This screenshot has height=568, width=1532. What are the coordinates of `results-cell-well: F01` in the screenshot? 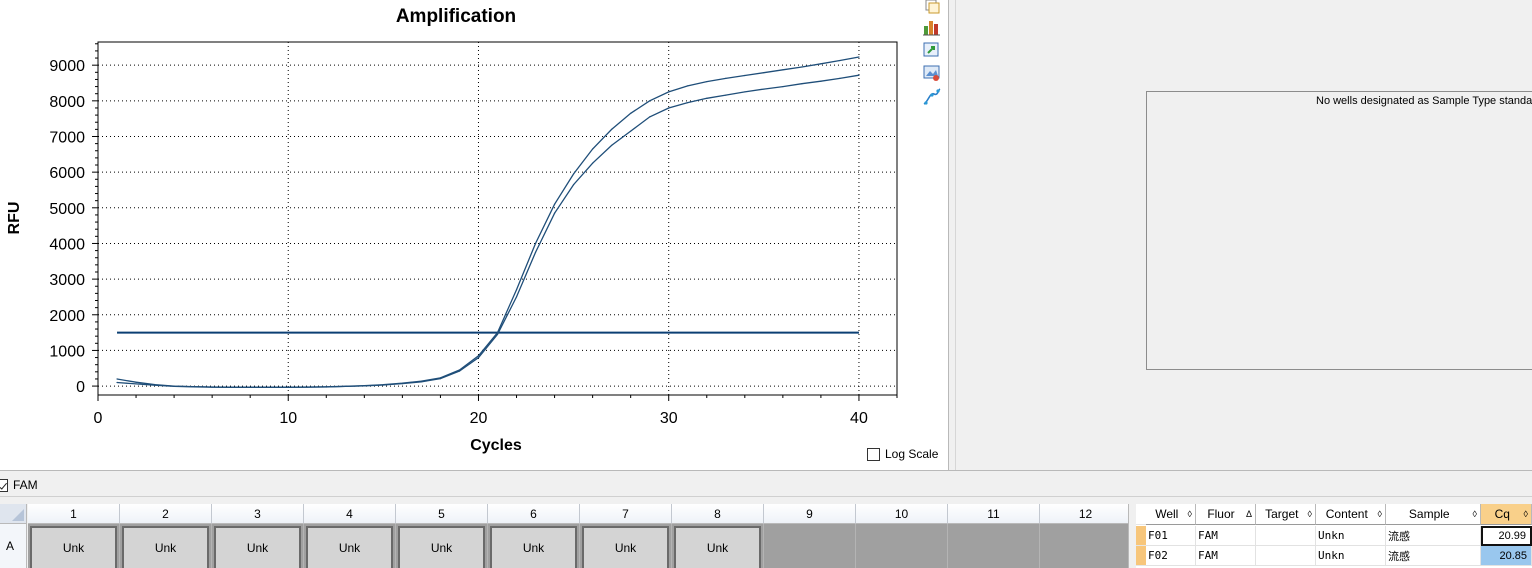 It's located at (1171, 536).